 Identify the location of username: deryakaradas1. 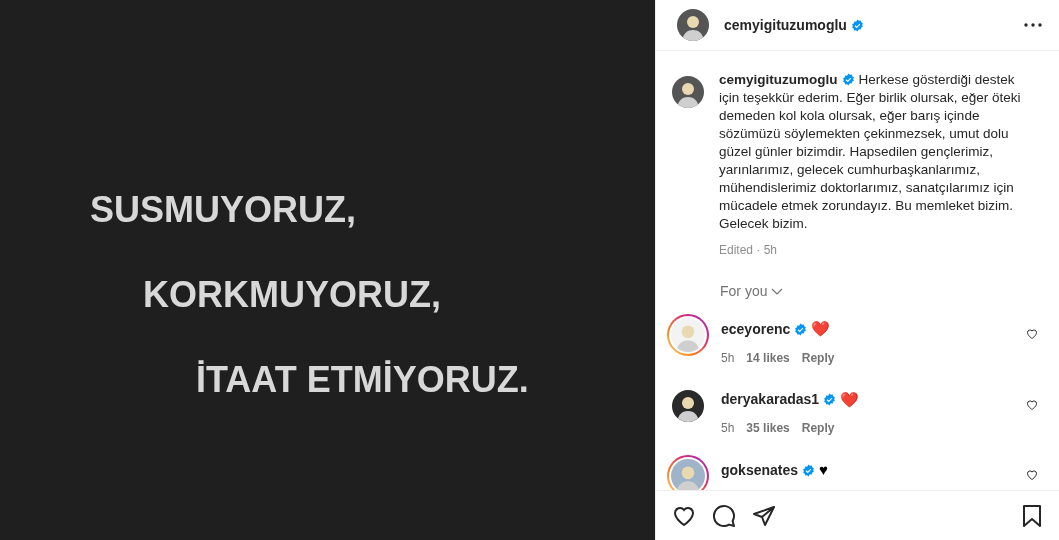
(770, 400).